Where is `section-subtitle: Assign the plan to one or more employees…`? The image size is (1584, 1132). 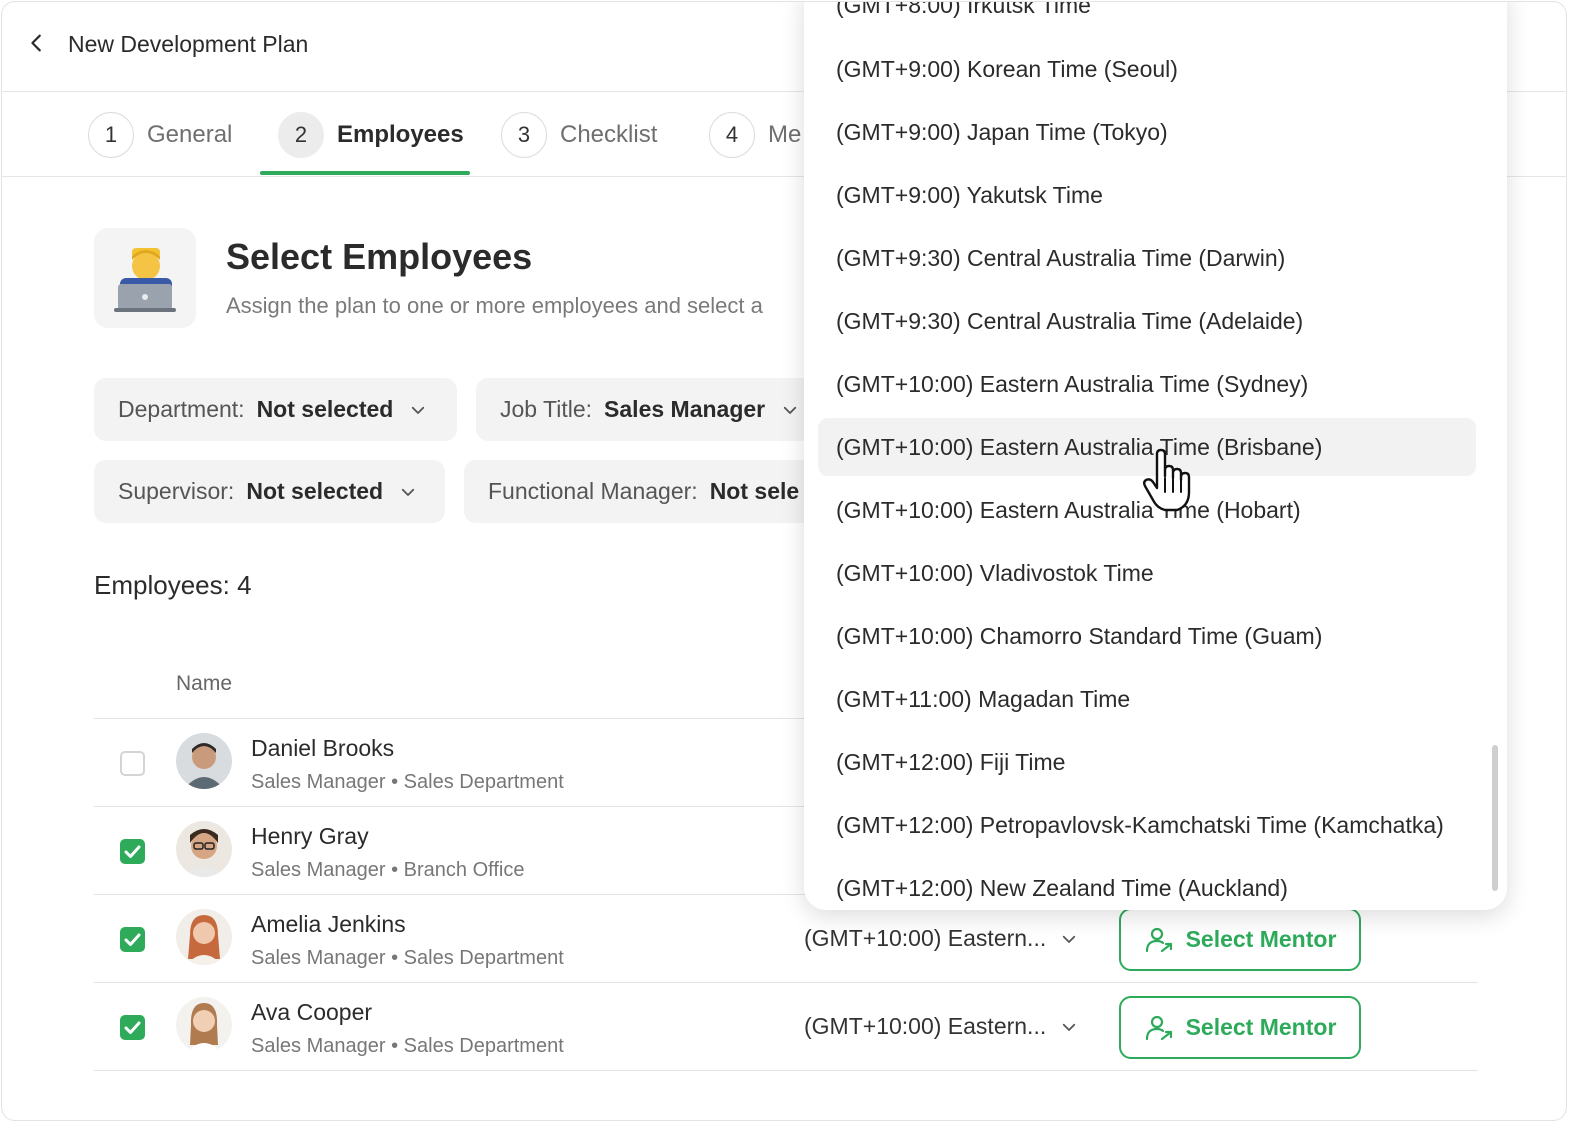
section-subtitle: Assign the plan to one or more employees… is located at coordinates (494, 305).